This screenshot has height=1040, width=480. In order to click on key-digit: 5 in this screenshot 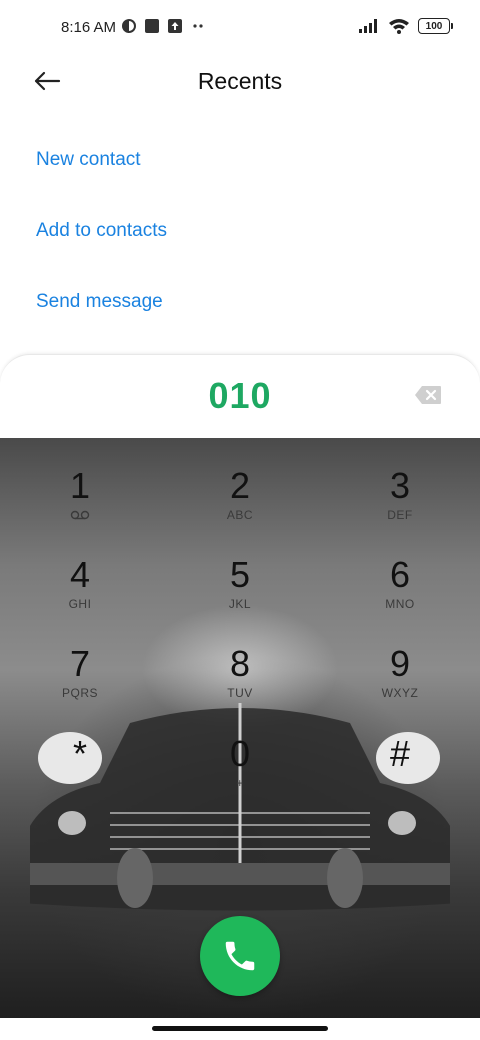, I will do `click(240, 574)`.